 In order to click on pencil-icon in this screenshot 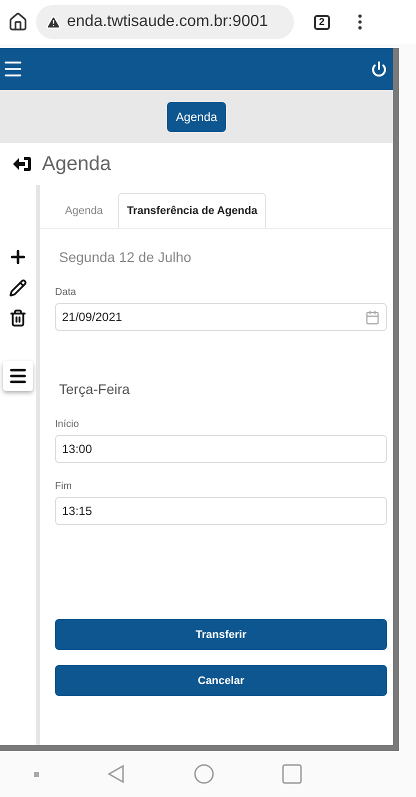, I will do `click(18, 288)`.